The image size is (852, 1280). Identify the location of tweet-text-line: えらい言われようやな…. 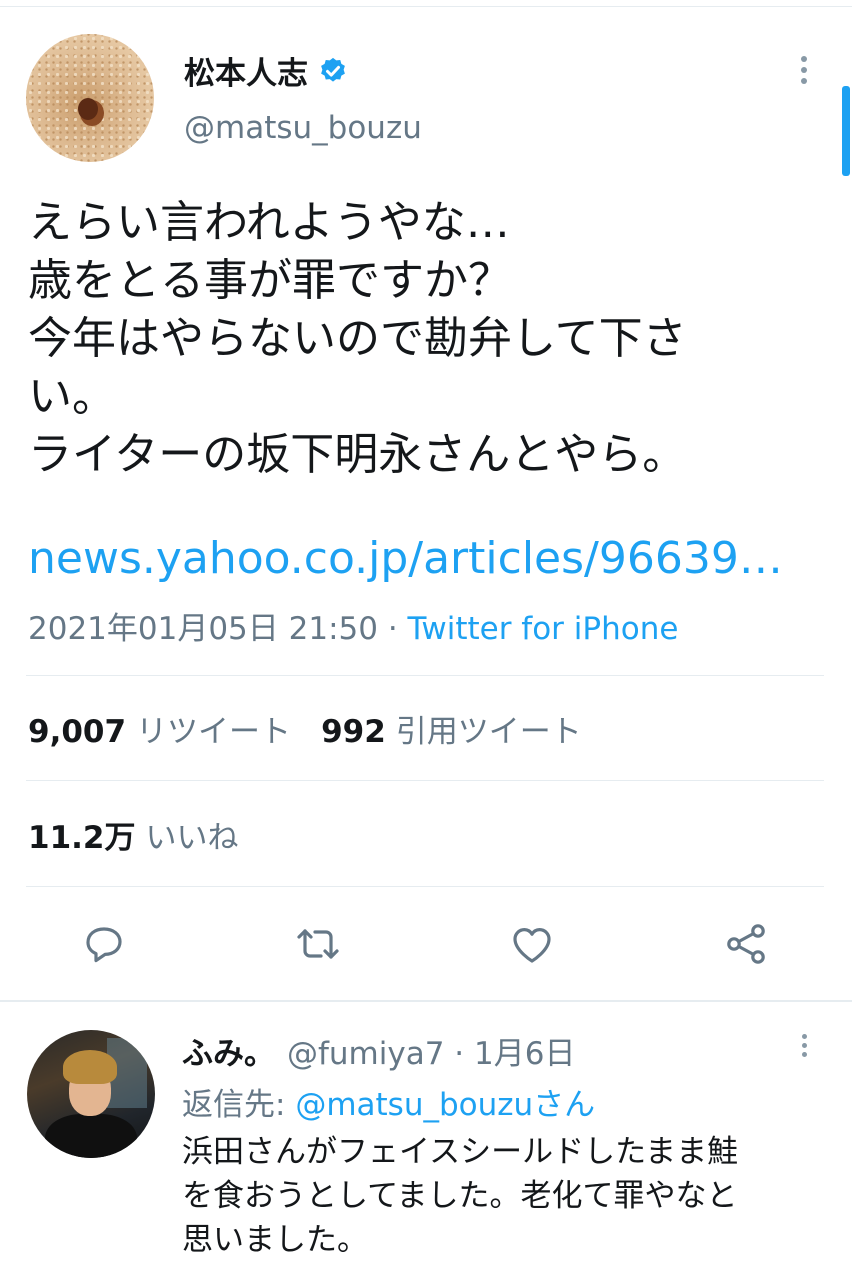
(269, 222).